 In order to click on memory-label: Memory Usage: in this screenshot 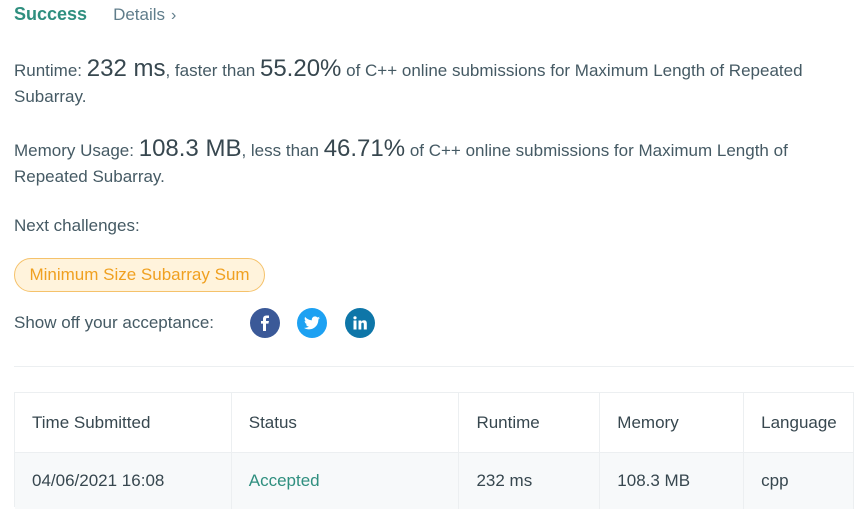, I will do `click(74, 150)`.